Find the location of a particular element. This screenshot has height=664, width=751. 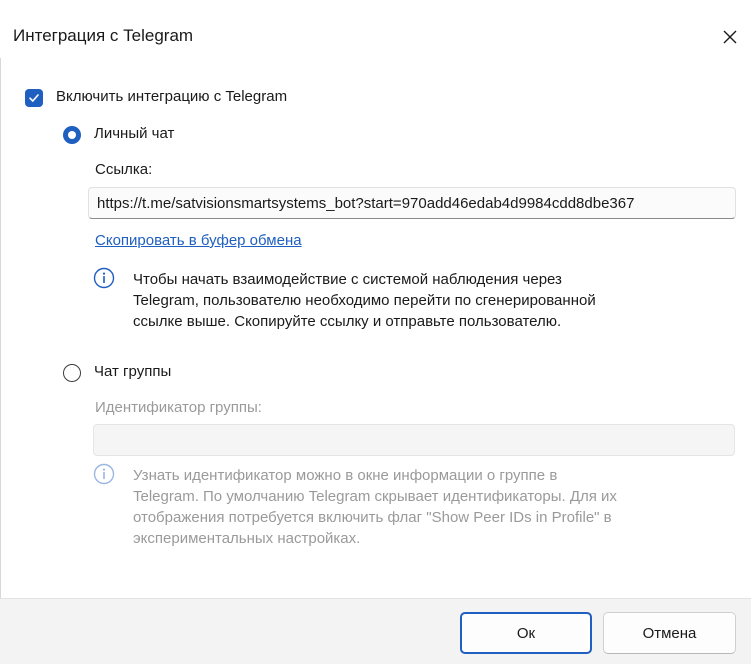

close-icon is located at coordinates (730, 37).